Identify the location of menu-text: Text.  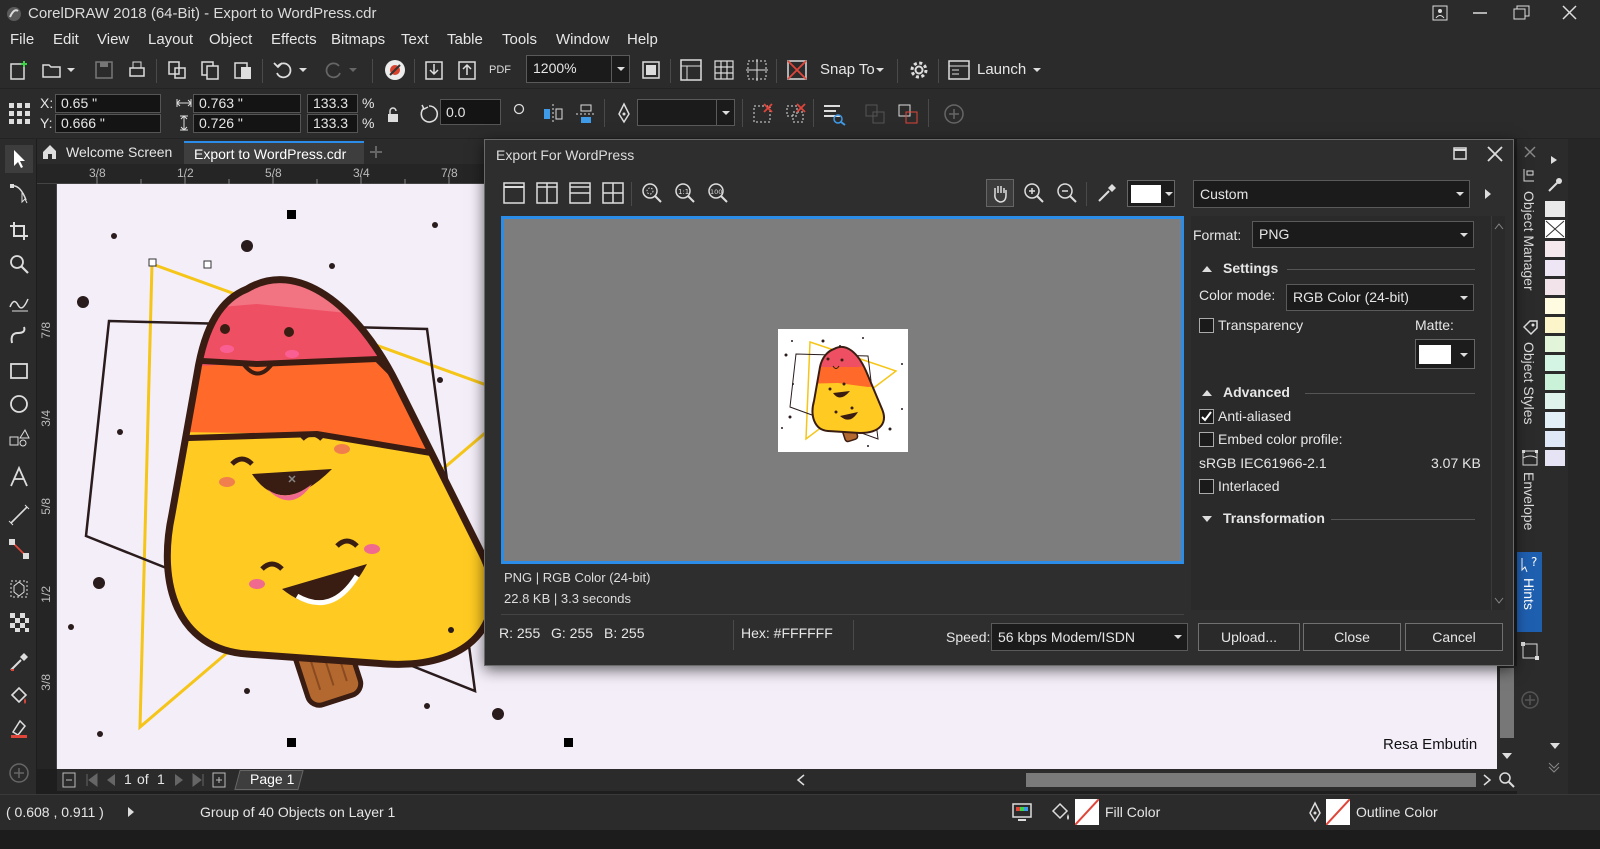
(415, 39).